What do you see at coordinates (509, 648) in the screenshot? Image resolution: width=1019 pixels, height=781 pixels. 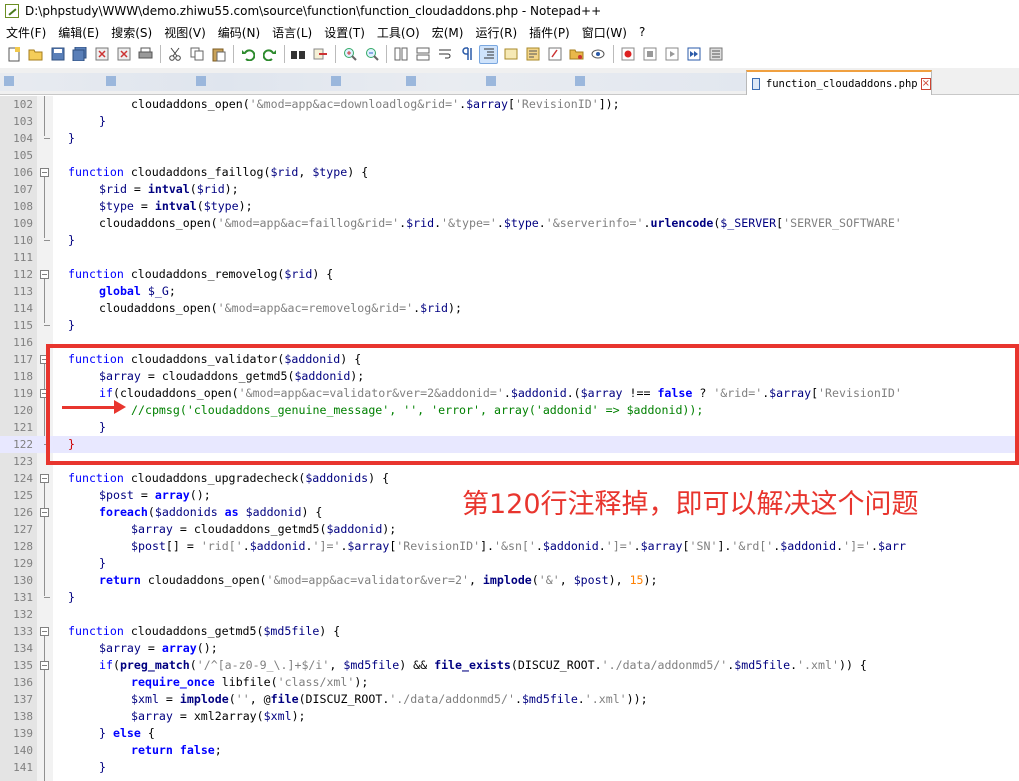 I see `code-line: 134 $array = array();` at bounding box center [509, 648].